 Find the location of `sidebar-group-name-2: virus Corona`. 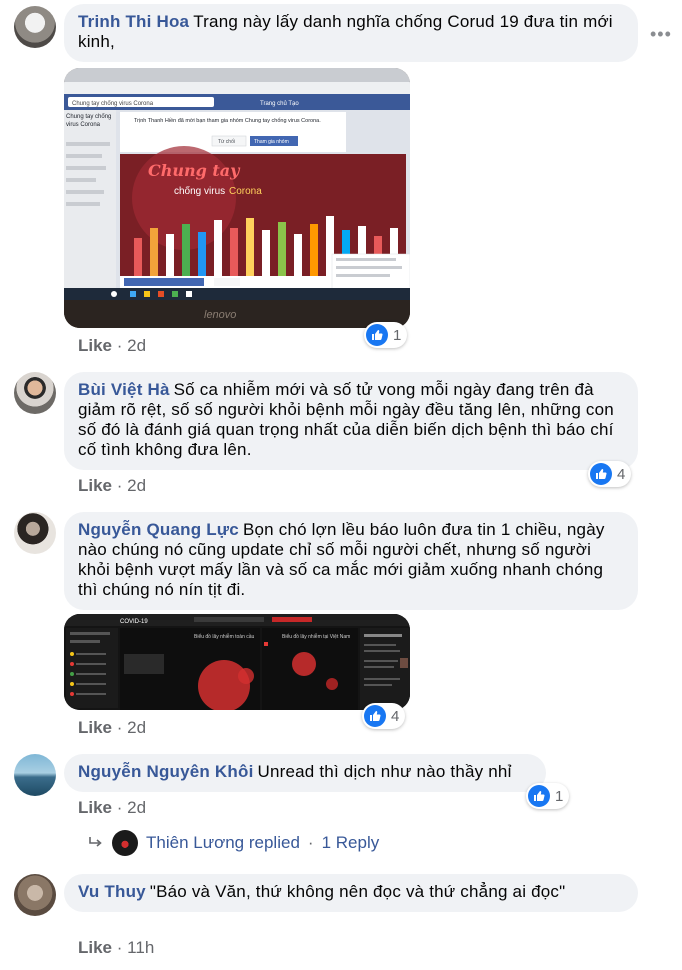

sidebar-group-name-2: virus Corona is located at coordinates (83, 125).